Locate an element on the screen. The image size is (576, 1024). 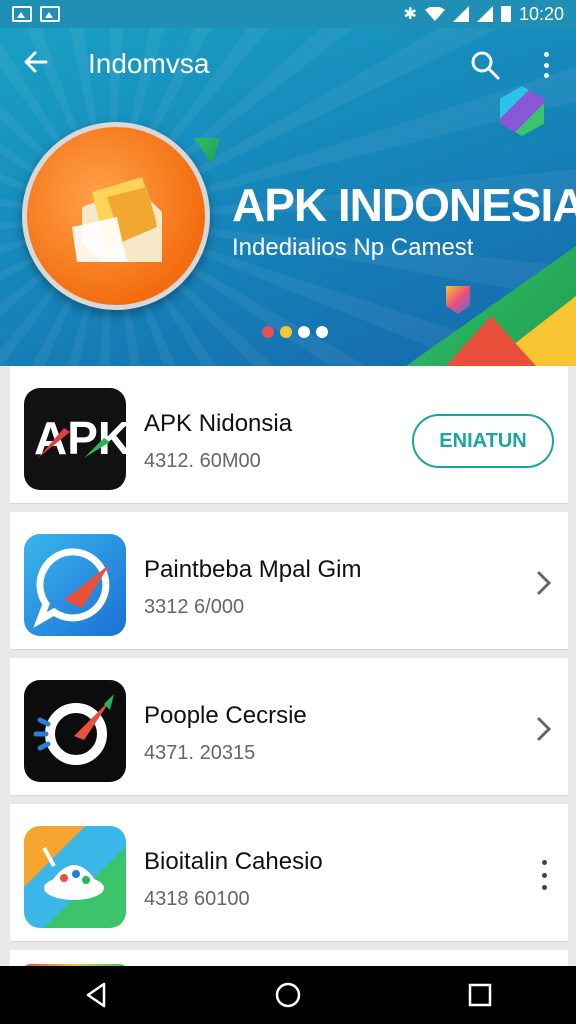
hero-logo-circle is located at coordinates (116, 216).